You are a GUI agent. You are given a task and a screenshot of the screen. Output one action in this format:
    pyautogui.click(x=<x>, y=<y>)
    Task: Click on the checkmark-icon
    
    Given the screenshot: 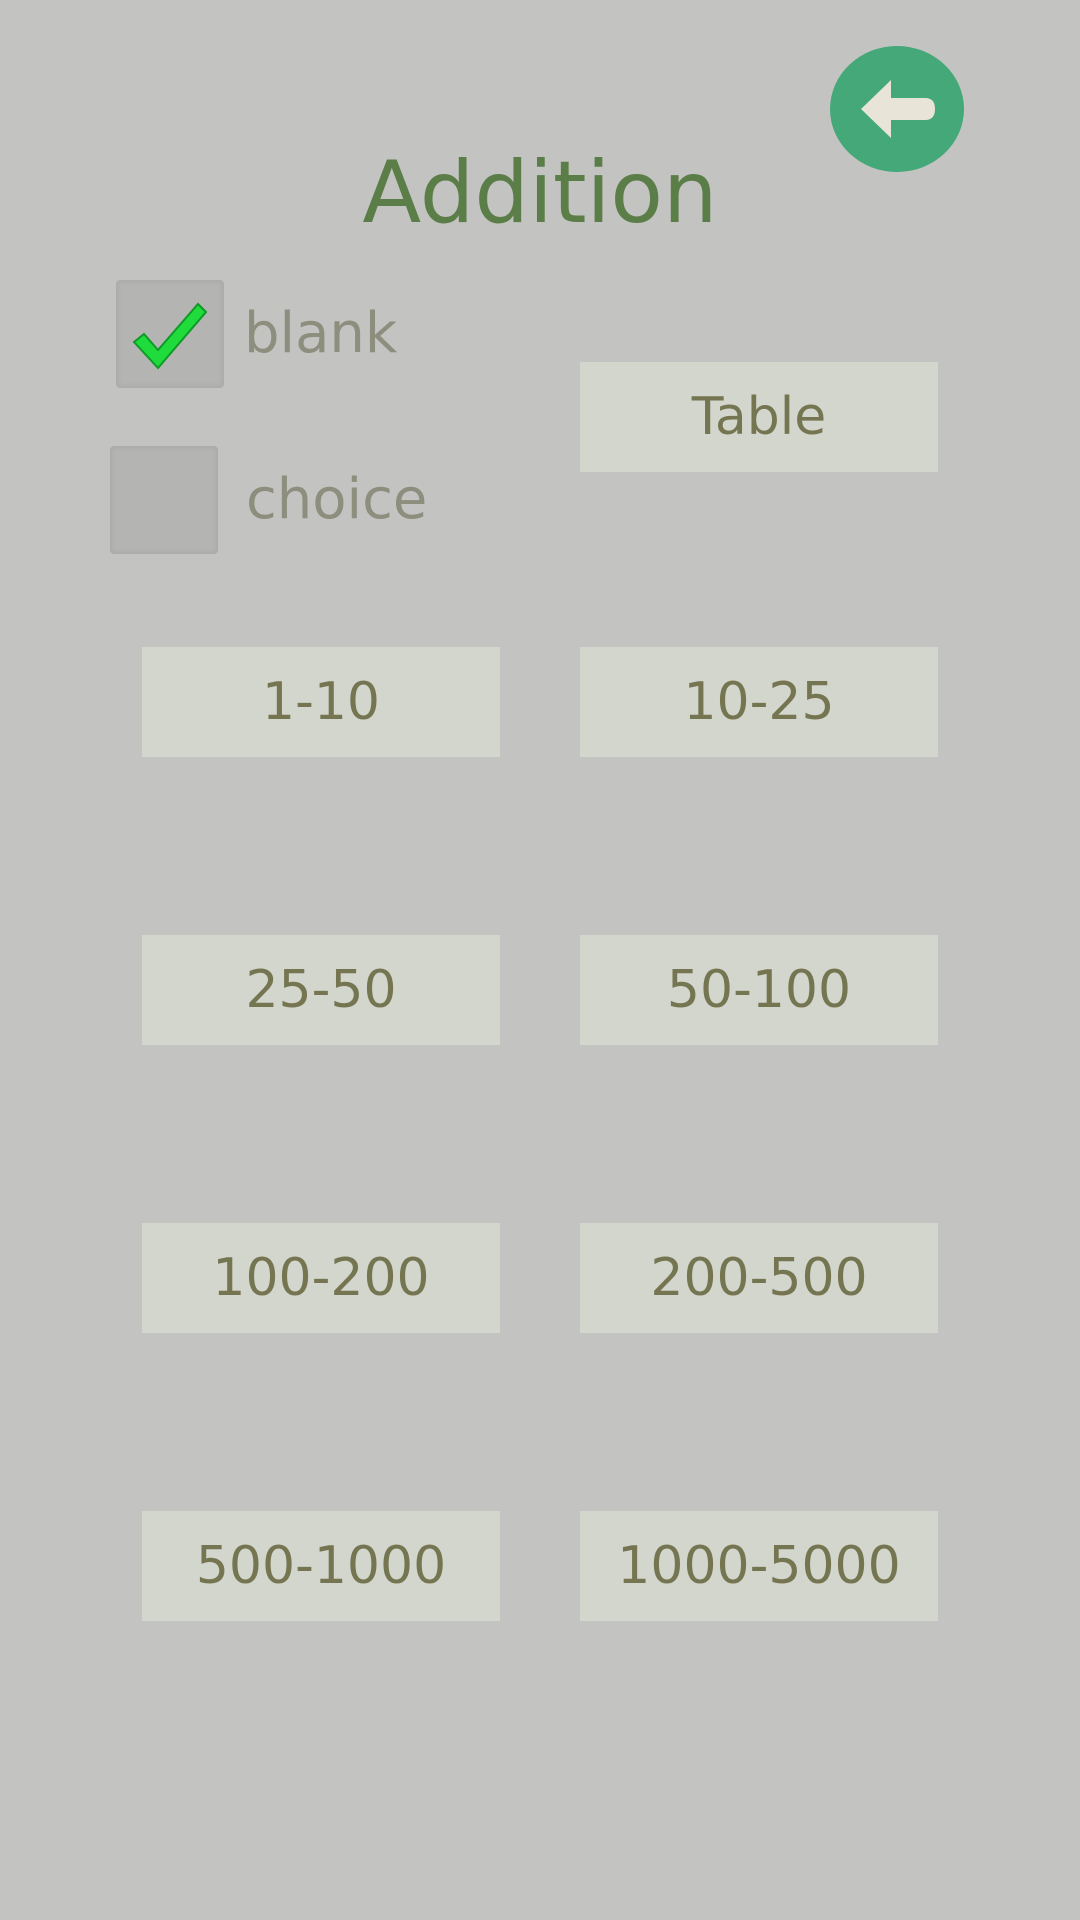 What is the action you would take?
    pyautogui.click(x=170, y=336)
    